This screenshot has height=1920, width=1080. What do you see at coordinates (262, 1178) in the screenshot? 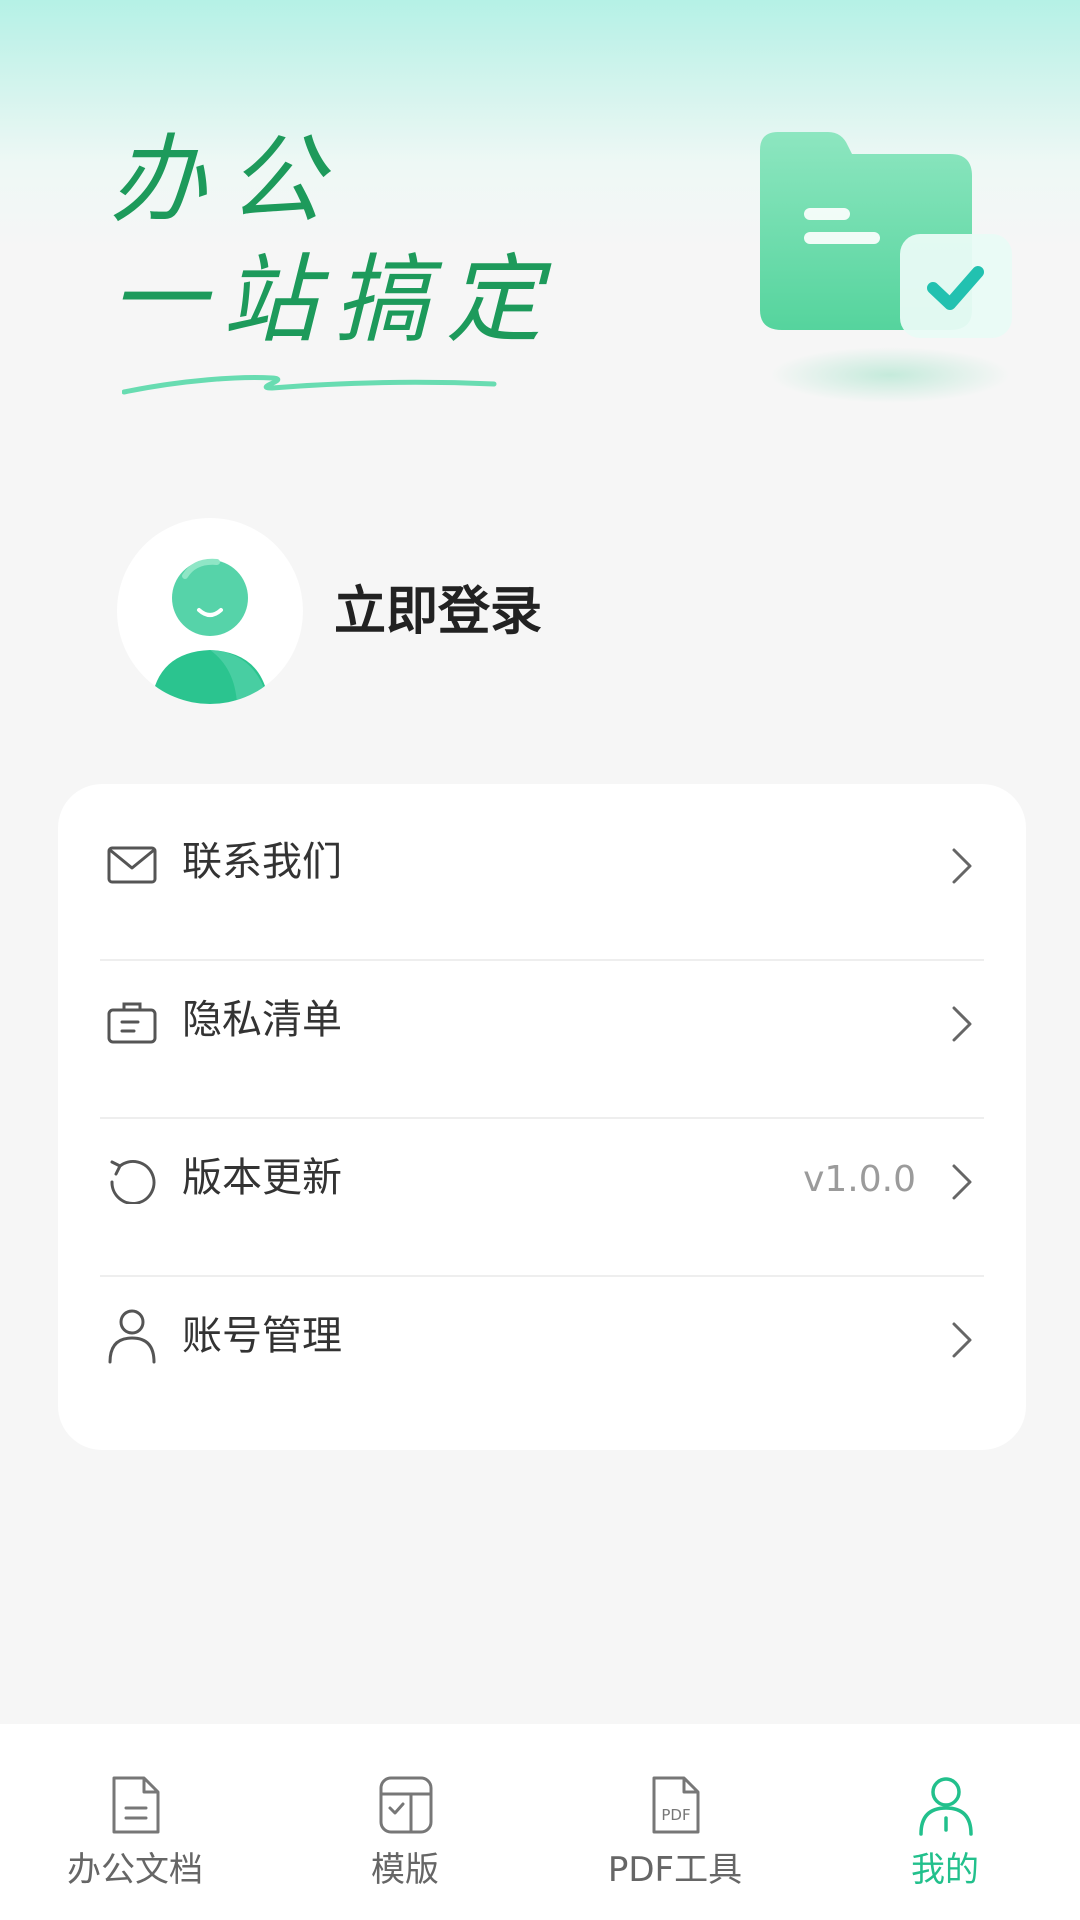
I see `menu-item-label: 版本更新` at bounding box center [262, 1178].